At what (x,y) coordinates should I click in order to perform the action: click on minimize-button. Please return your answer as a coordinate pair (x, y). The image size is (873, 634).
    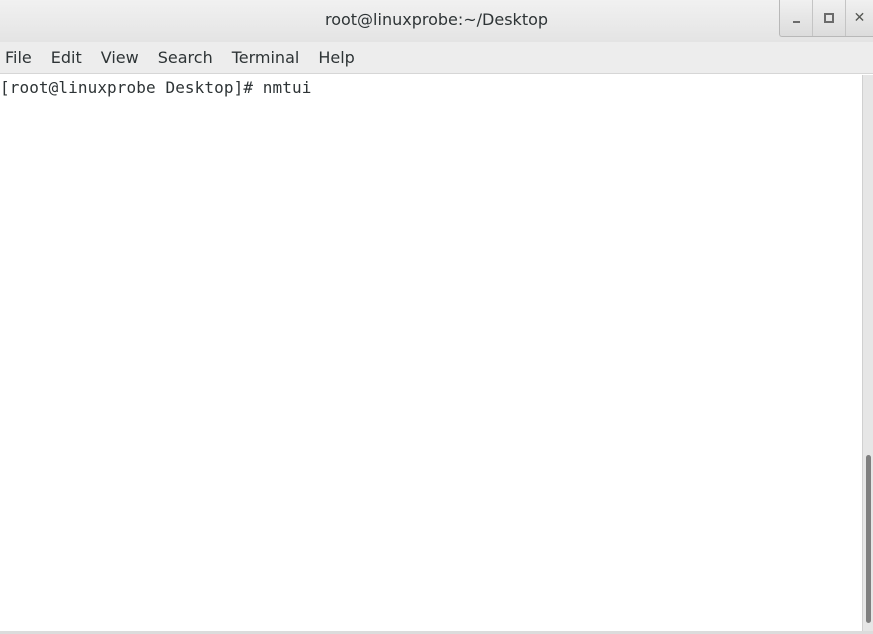
    Looking at the image, I should click on (796, 18).